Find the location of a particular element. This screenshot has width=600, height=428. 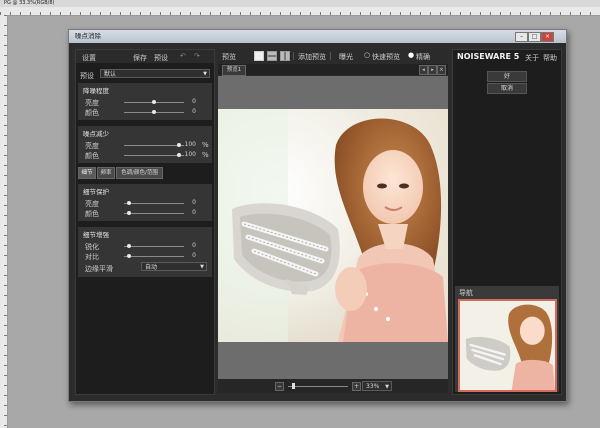

preview-toolbar: 预览 添加预览 曝光 ○ 快速预览 ● 精确 is located at coordinates (333, 56).